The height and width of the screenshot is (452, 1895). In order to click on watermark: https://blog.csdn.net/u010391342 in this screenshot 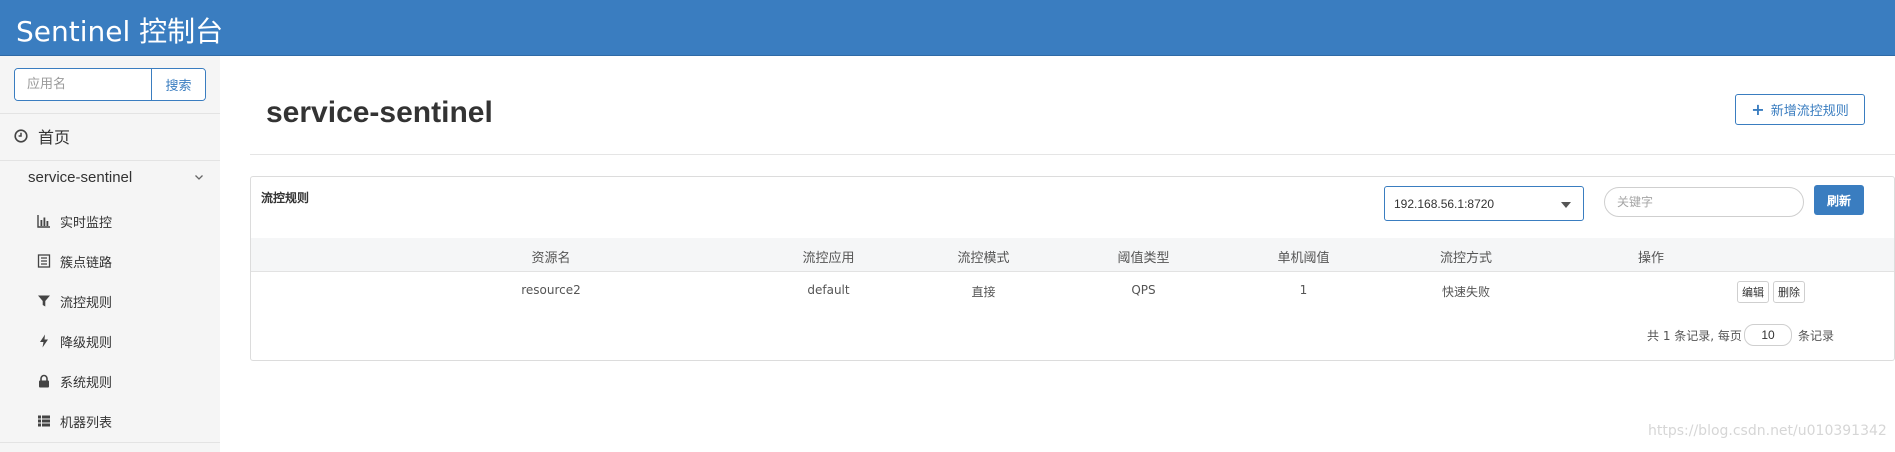, I will do `click(1767, 431)`.